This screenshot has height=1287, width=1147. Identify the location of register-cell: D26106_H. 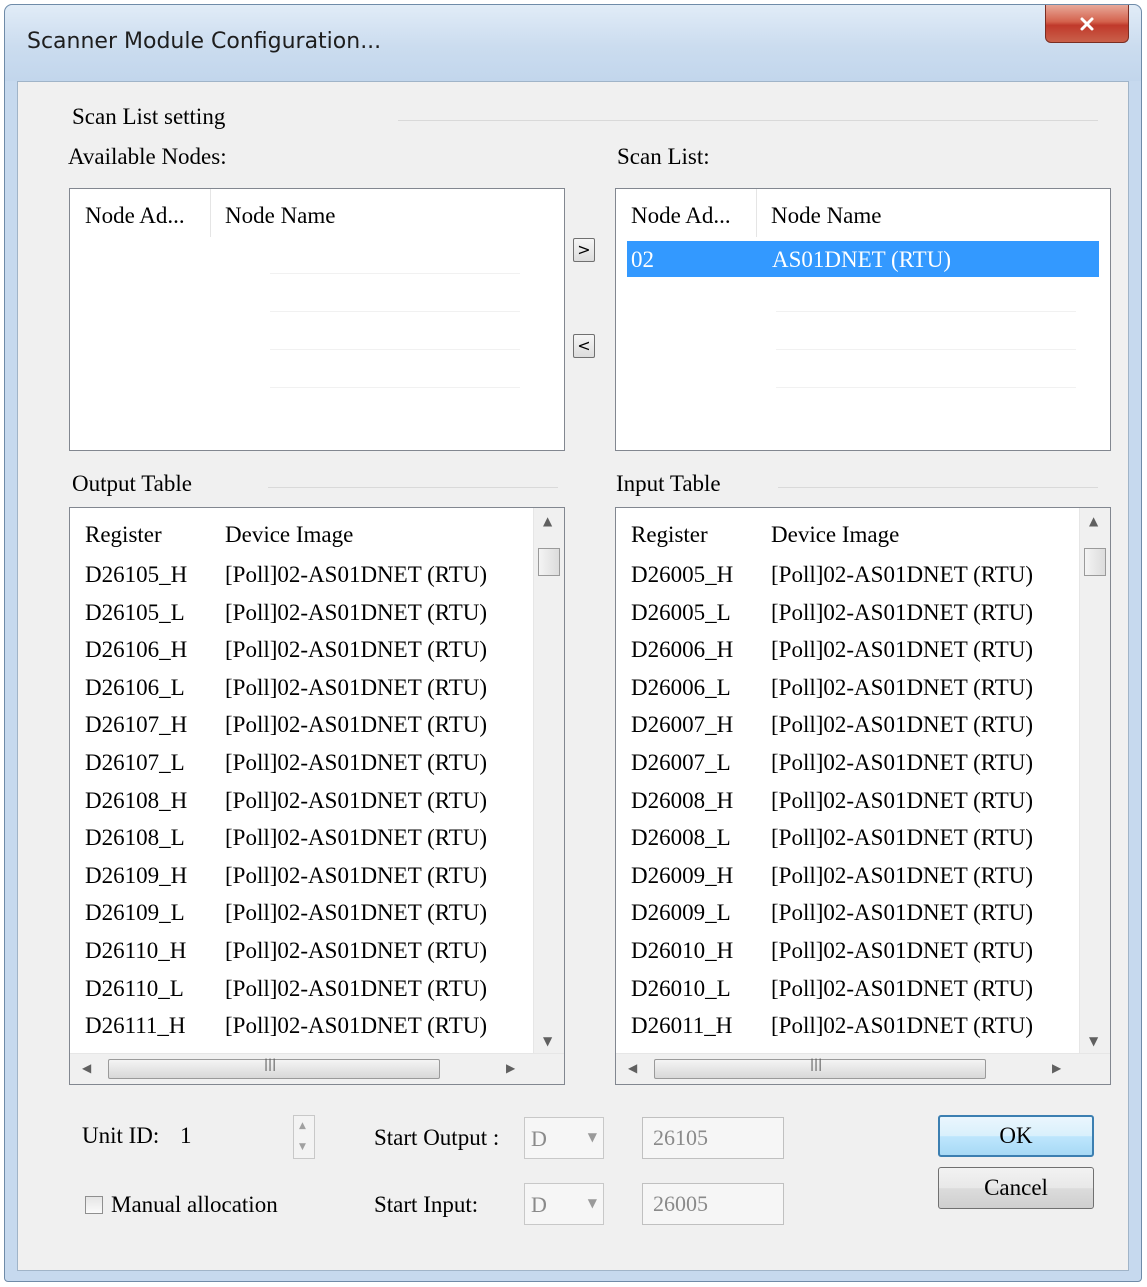
(136, 650).